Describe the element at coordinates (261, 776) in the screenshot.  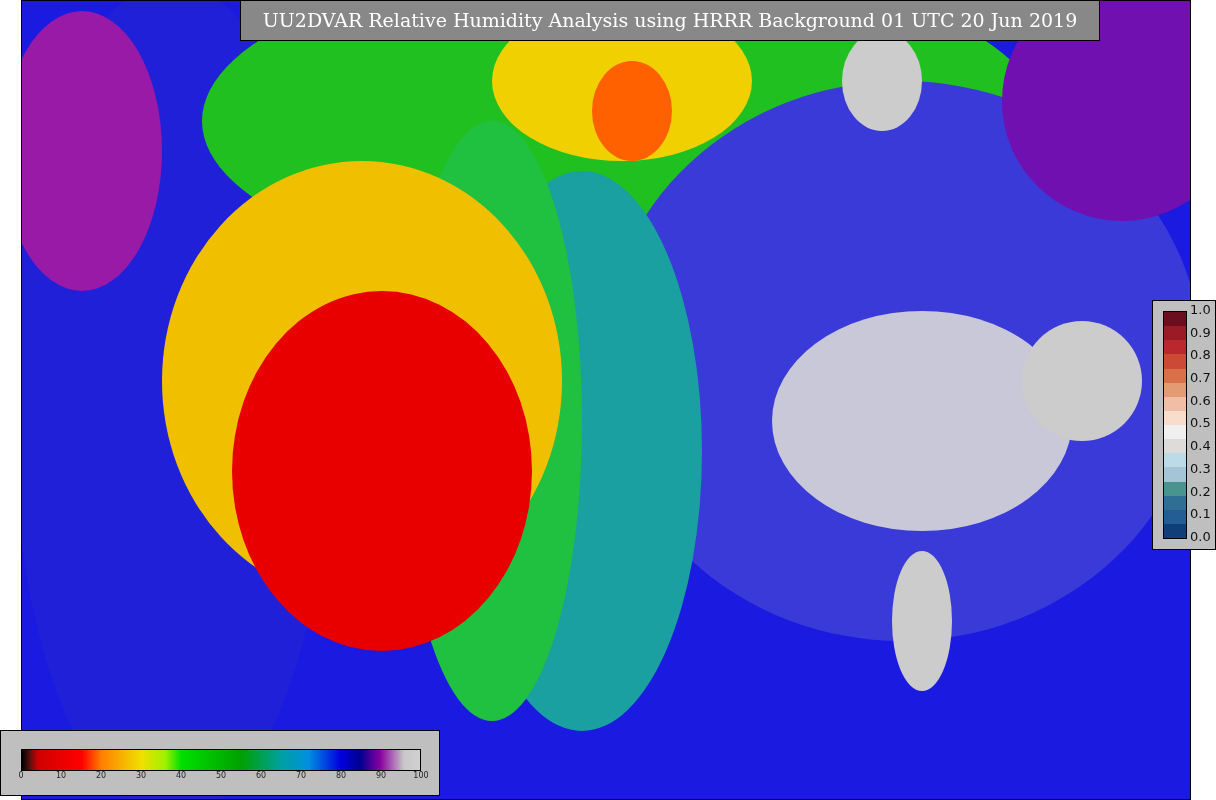
I see `colorbar-tick-label: 60` at that location.